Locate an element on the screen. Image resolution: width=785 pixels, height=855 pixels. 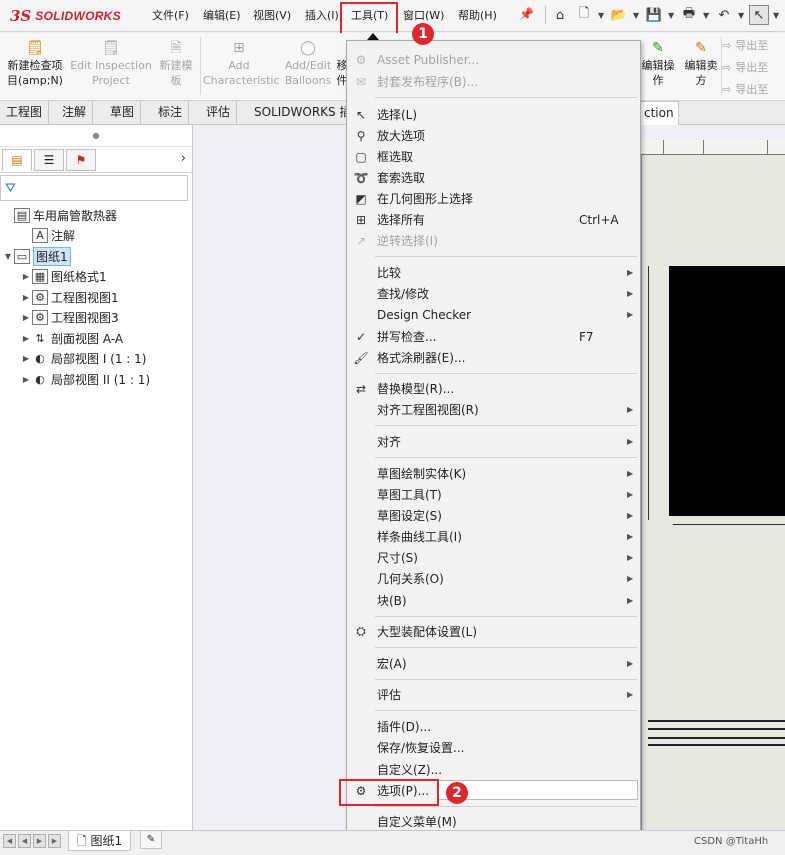
configuration-manager-tab-icon: ⚑ is located at coordinates (81, 159).